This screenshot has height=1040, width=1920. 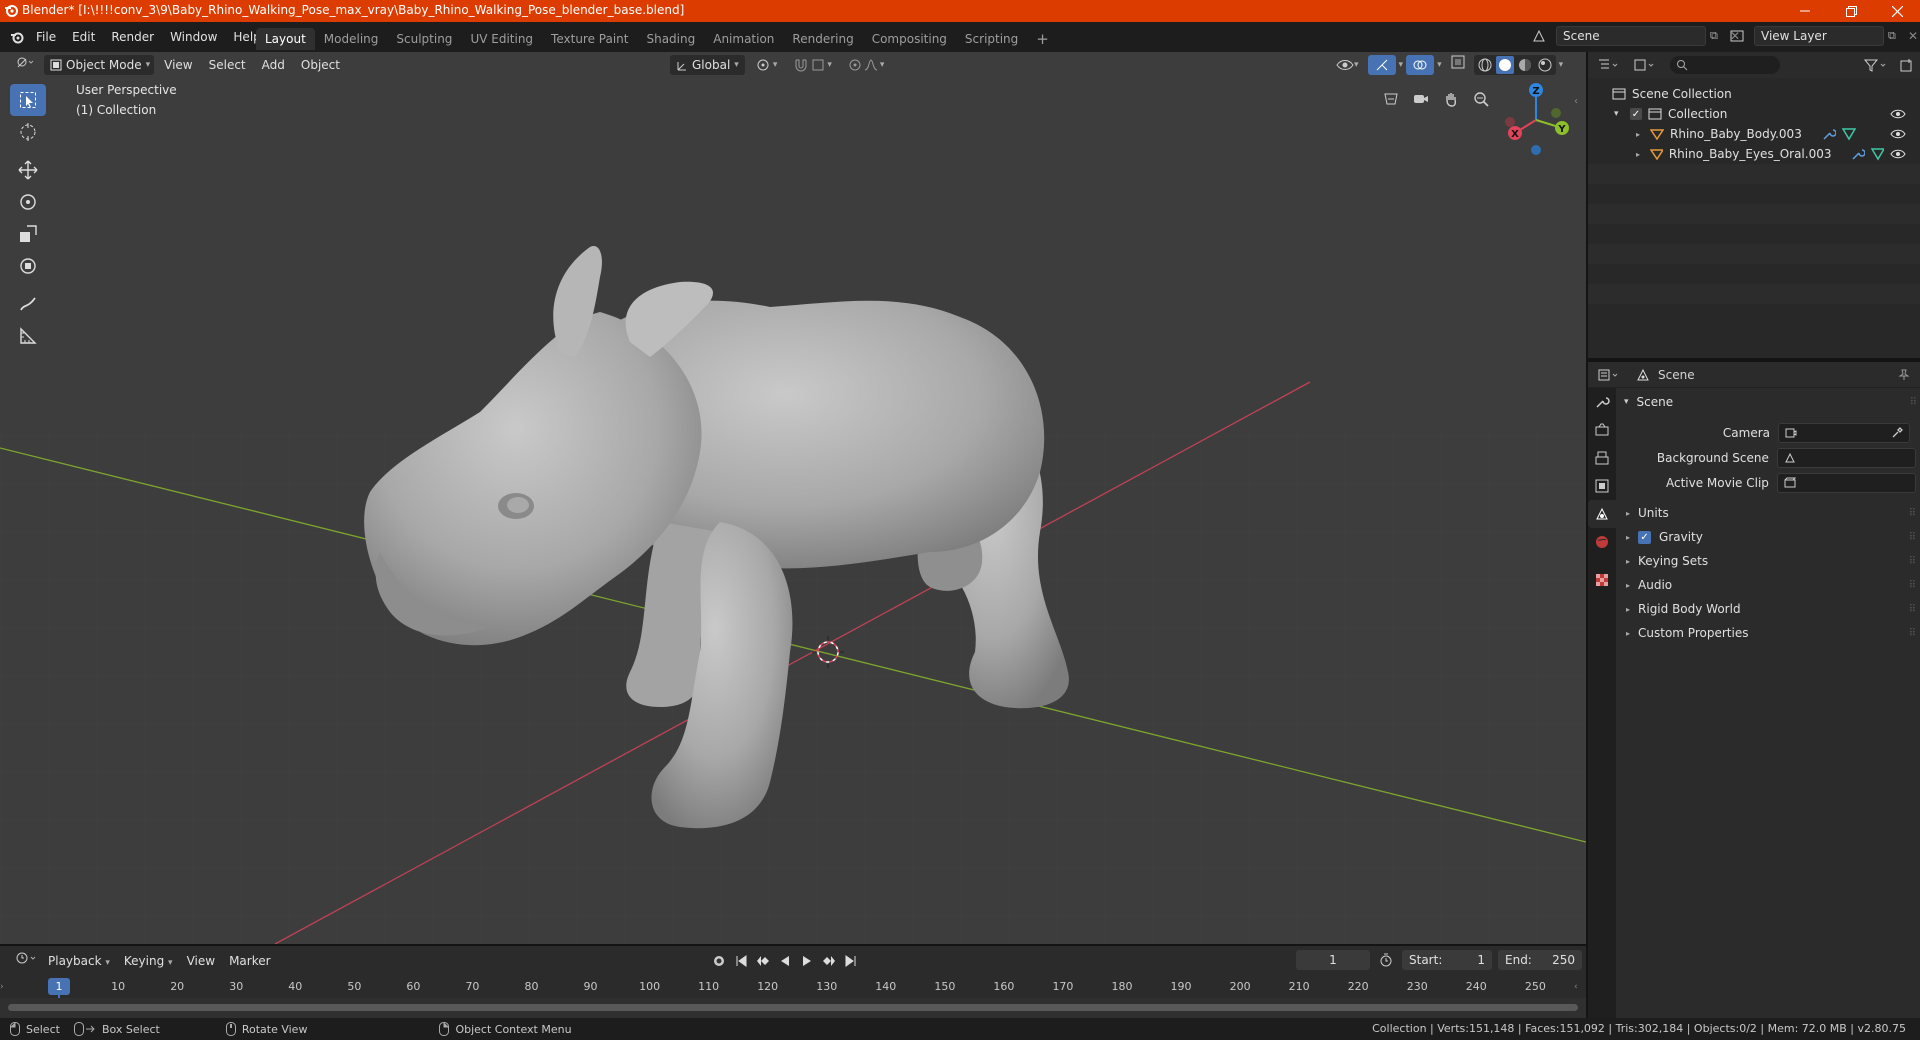 What do you see at coordinates (249, 961) in the screenshot?
I see `timeline-menu-marker: Marker` at bounding box center [249, 961].